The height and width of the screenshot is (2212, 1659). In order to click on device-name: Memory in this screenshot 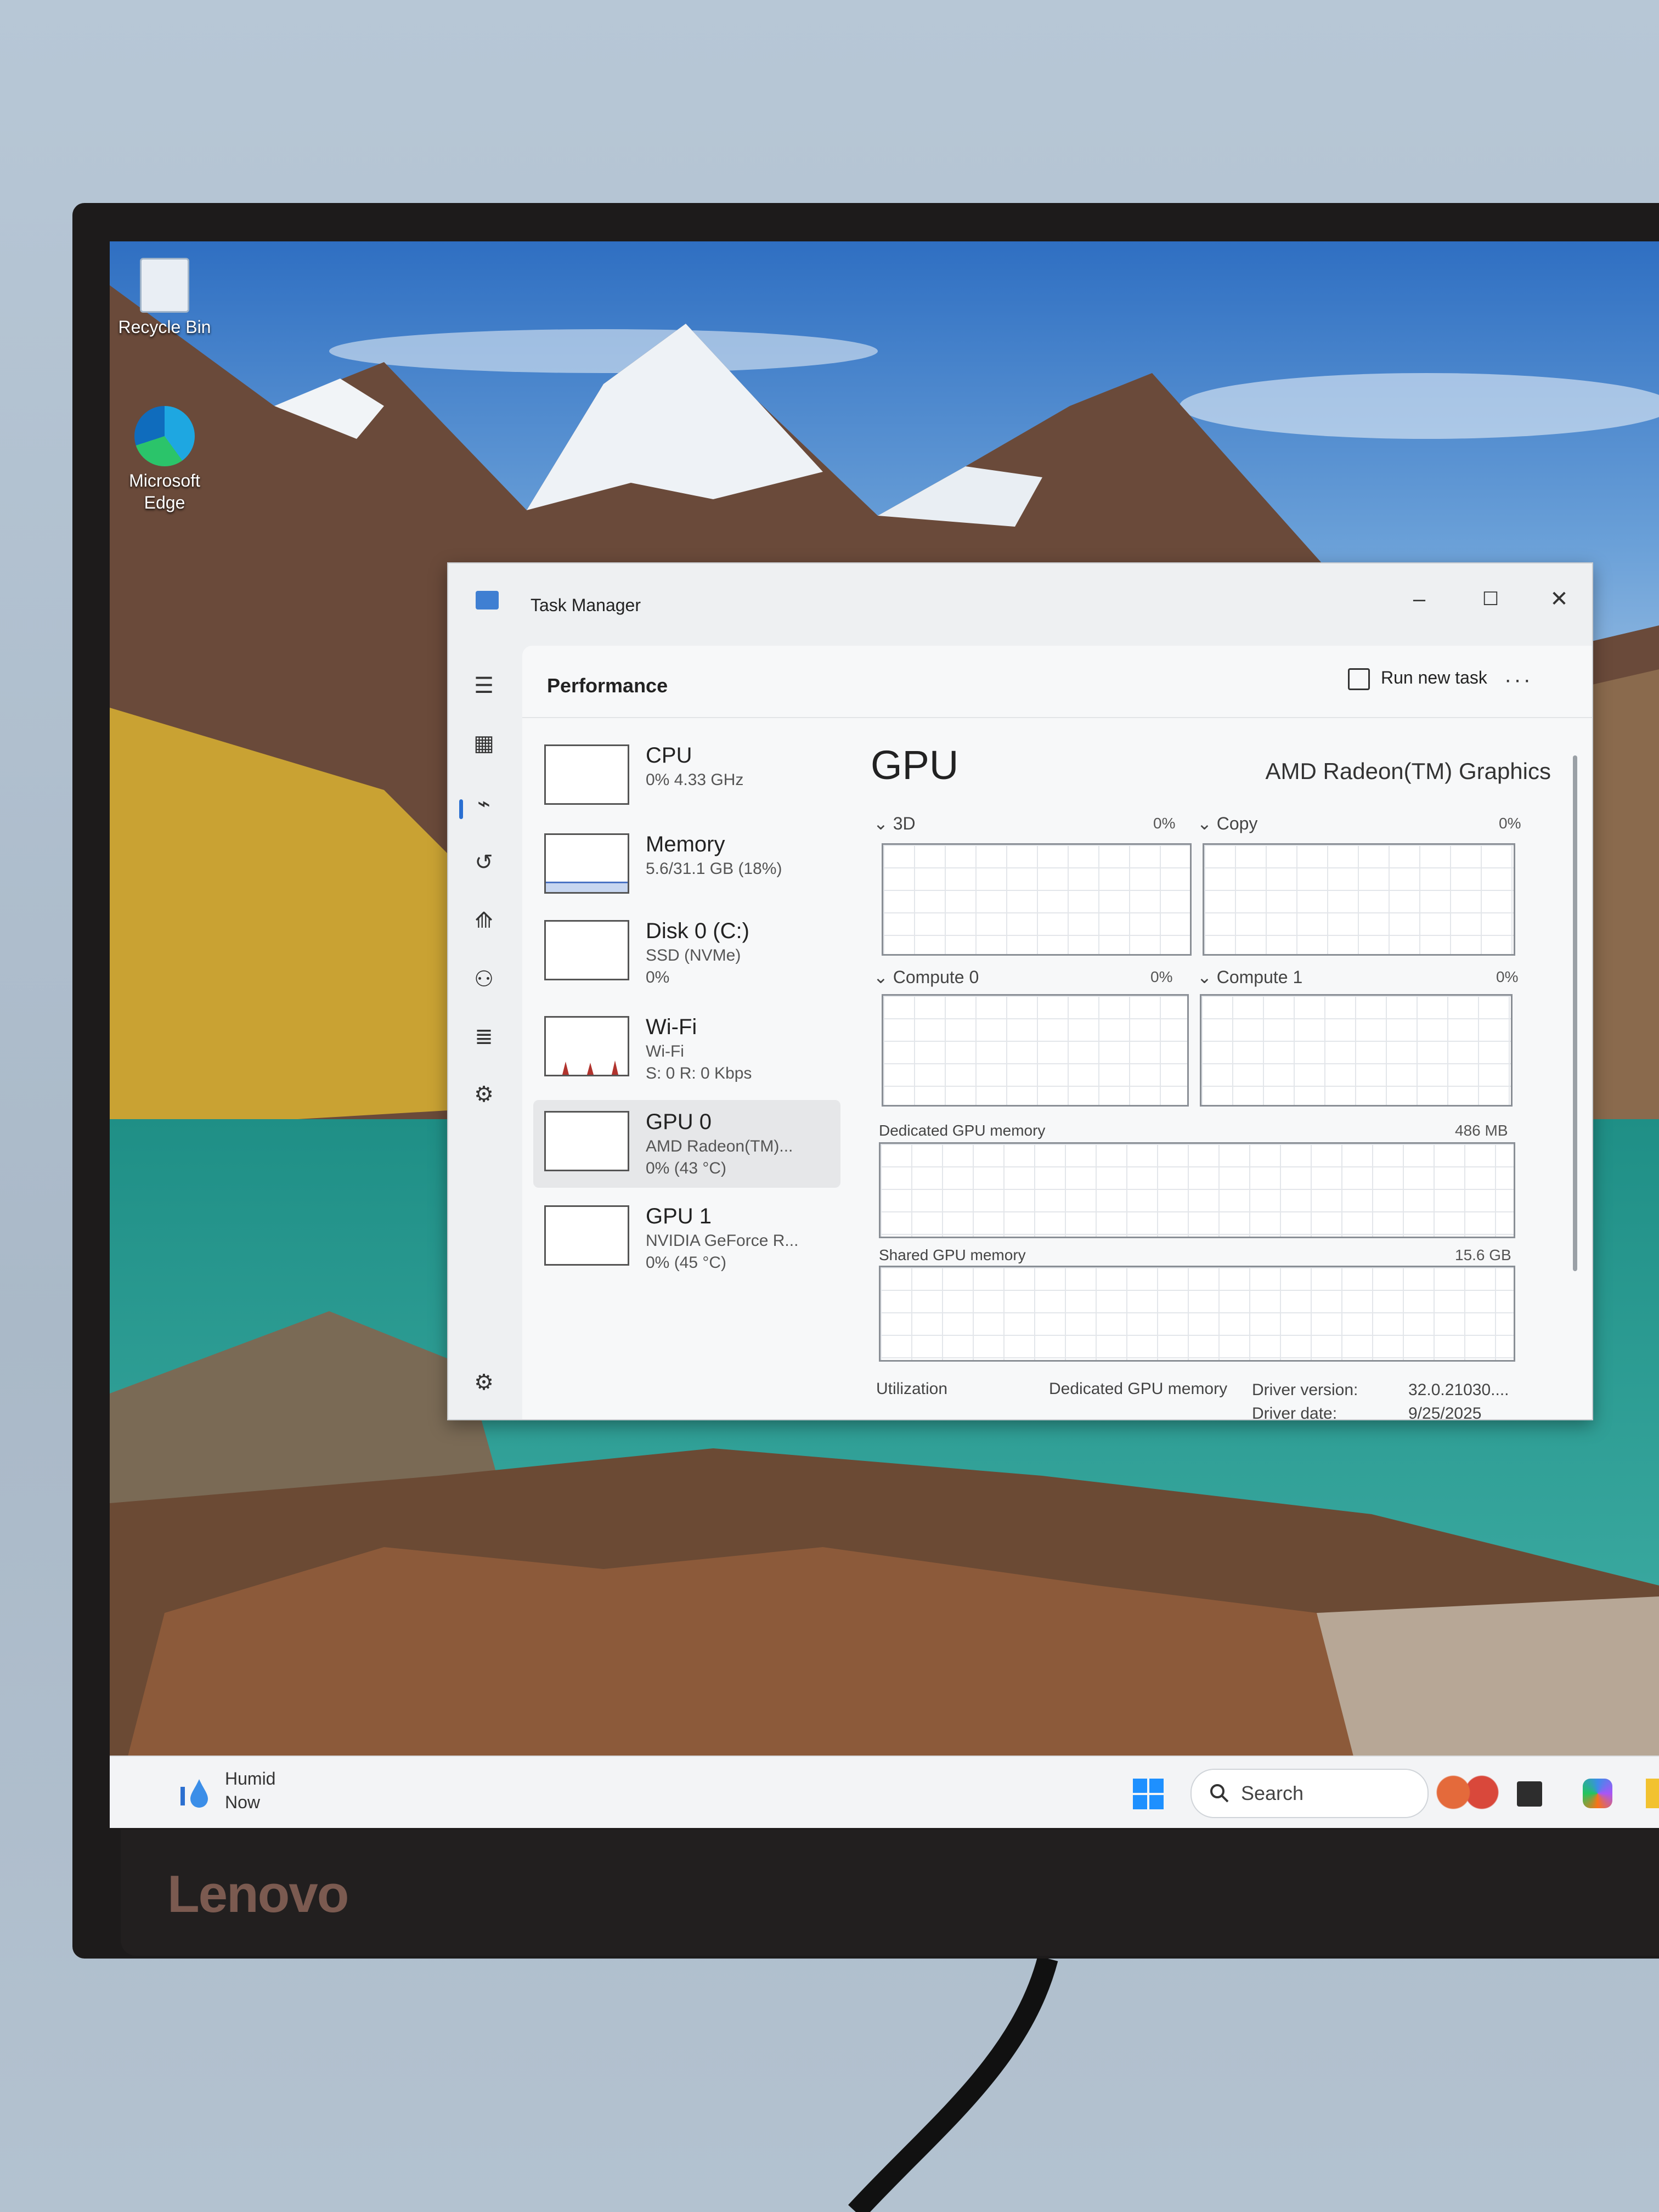, I will do `click(685, 844)`.